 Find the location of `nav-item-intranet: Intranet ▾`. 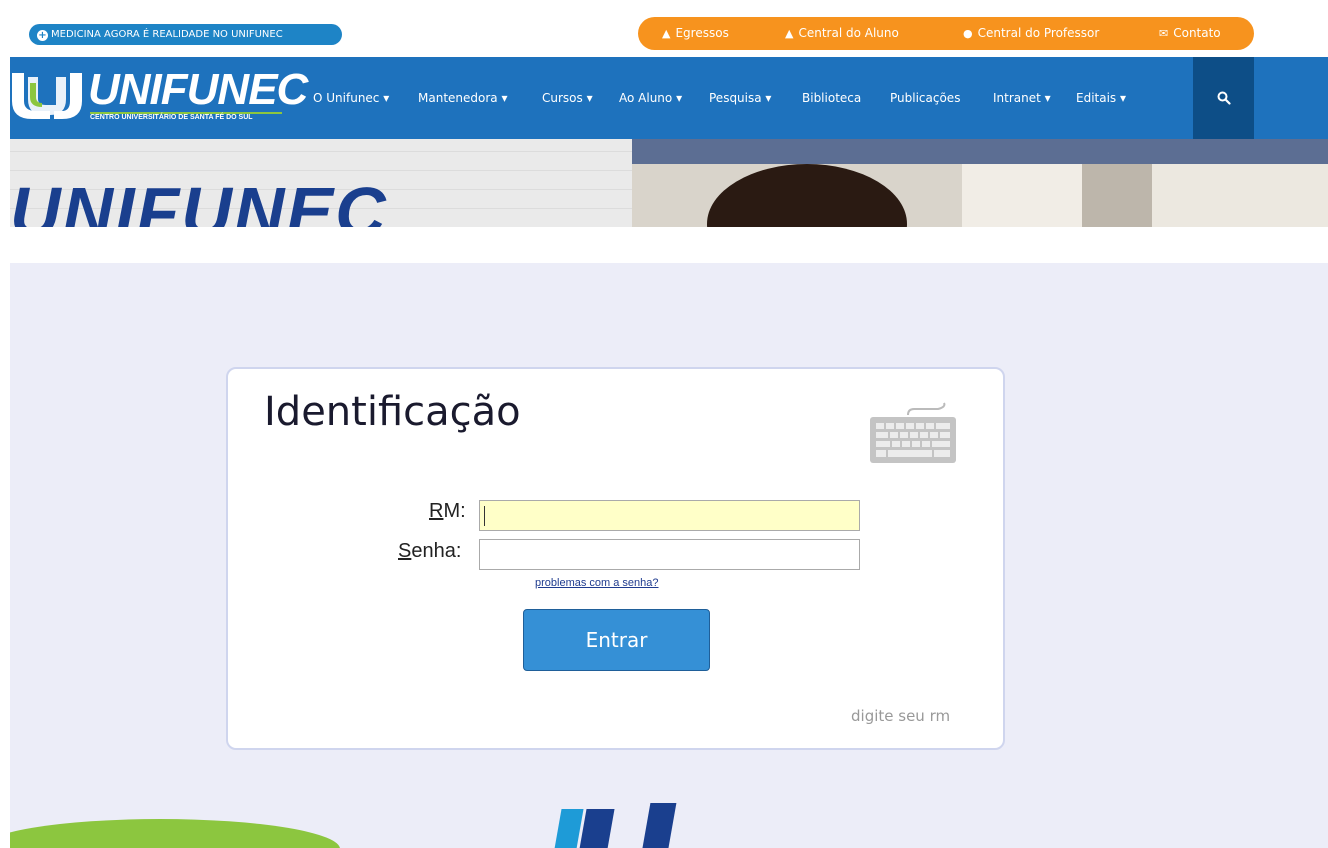

nav-item-intranet: Intranet ▾ is located at coordinates (1022, 98).